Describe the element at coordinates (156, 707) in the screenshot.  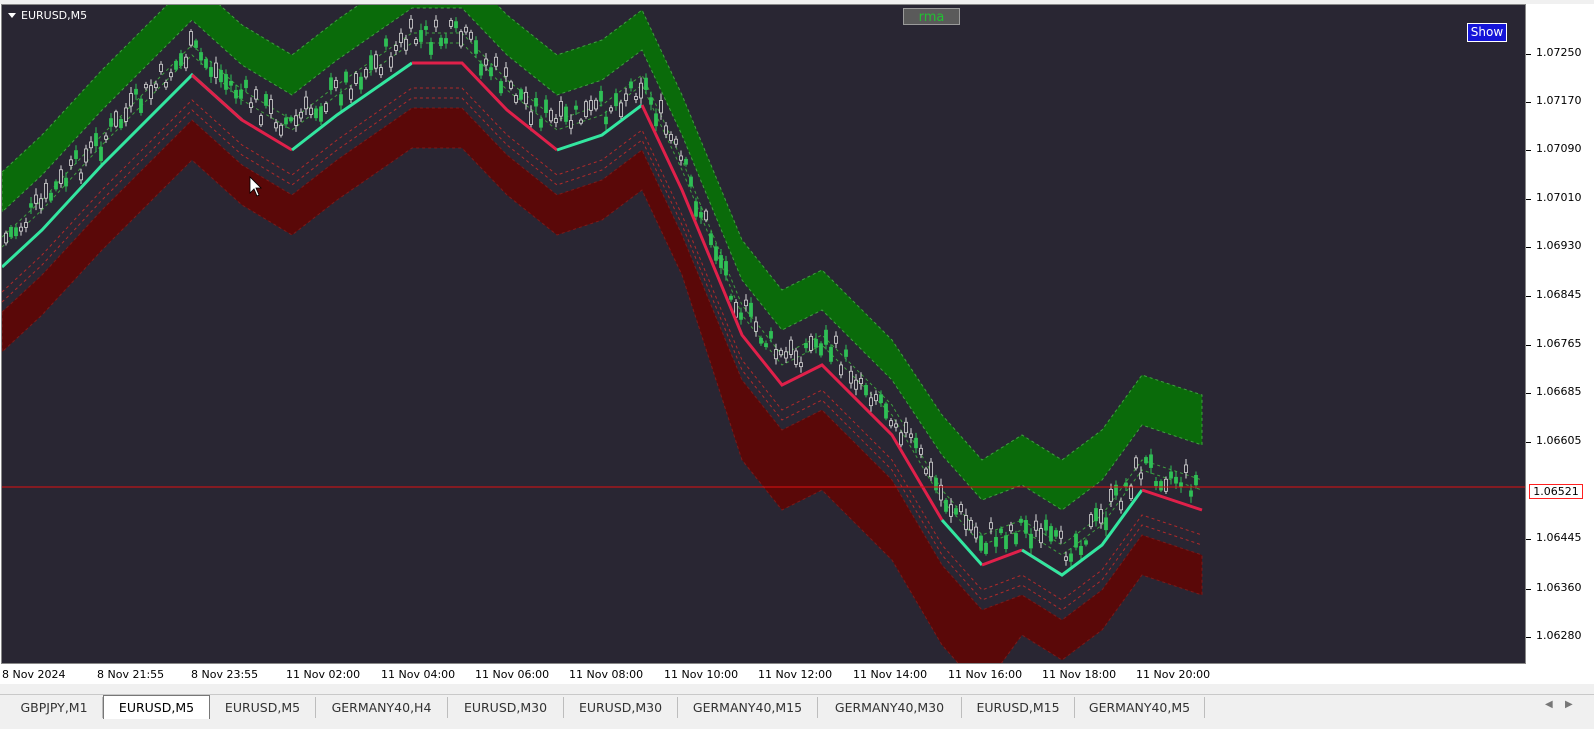
I see `tab-active: EURUSD,M5` at that location.